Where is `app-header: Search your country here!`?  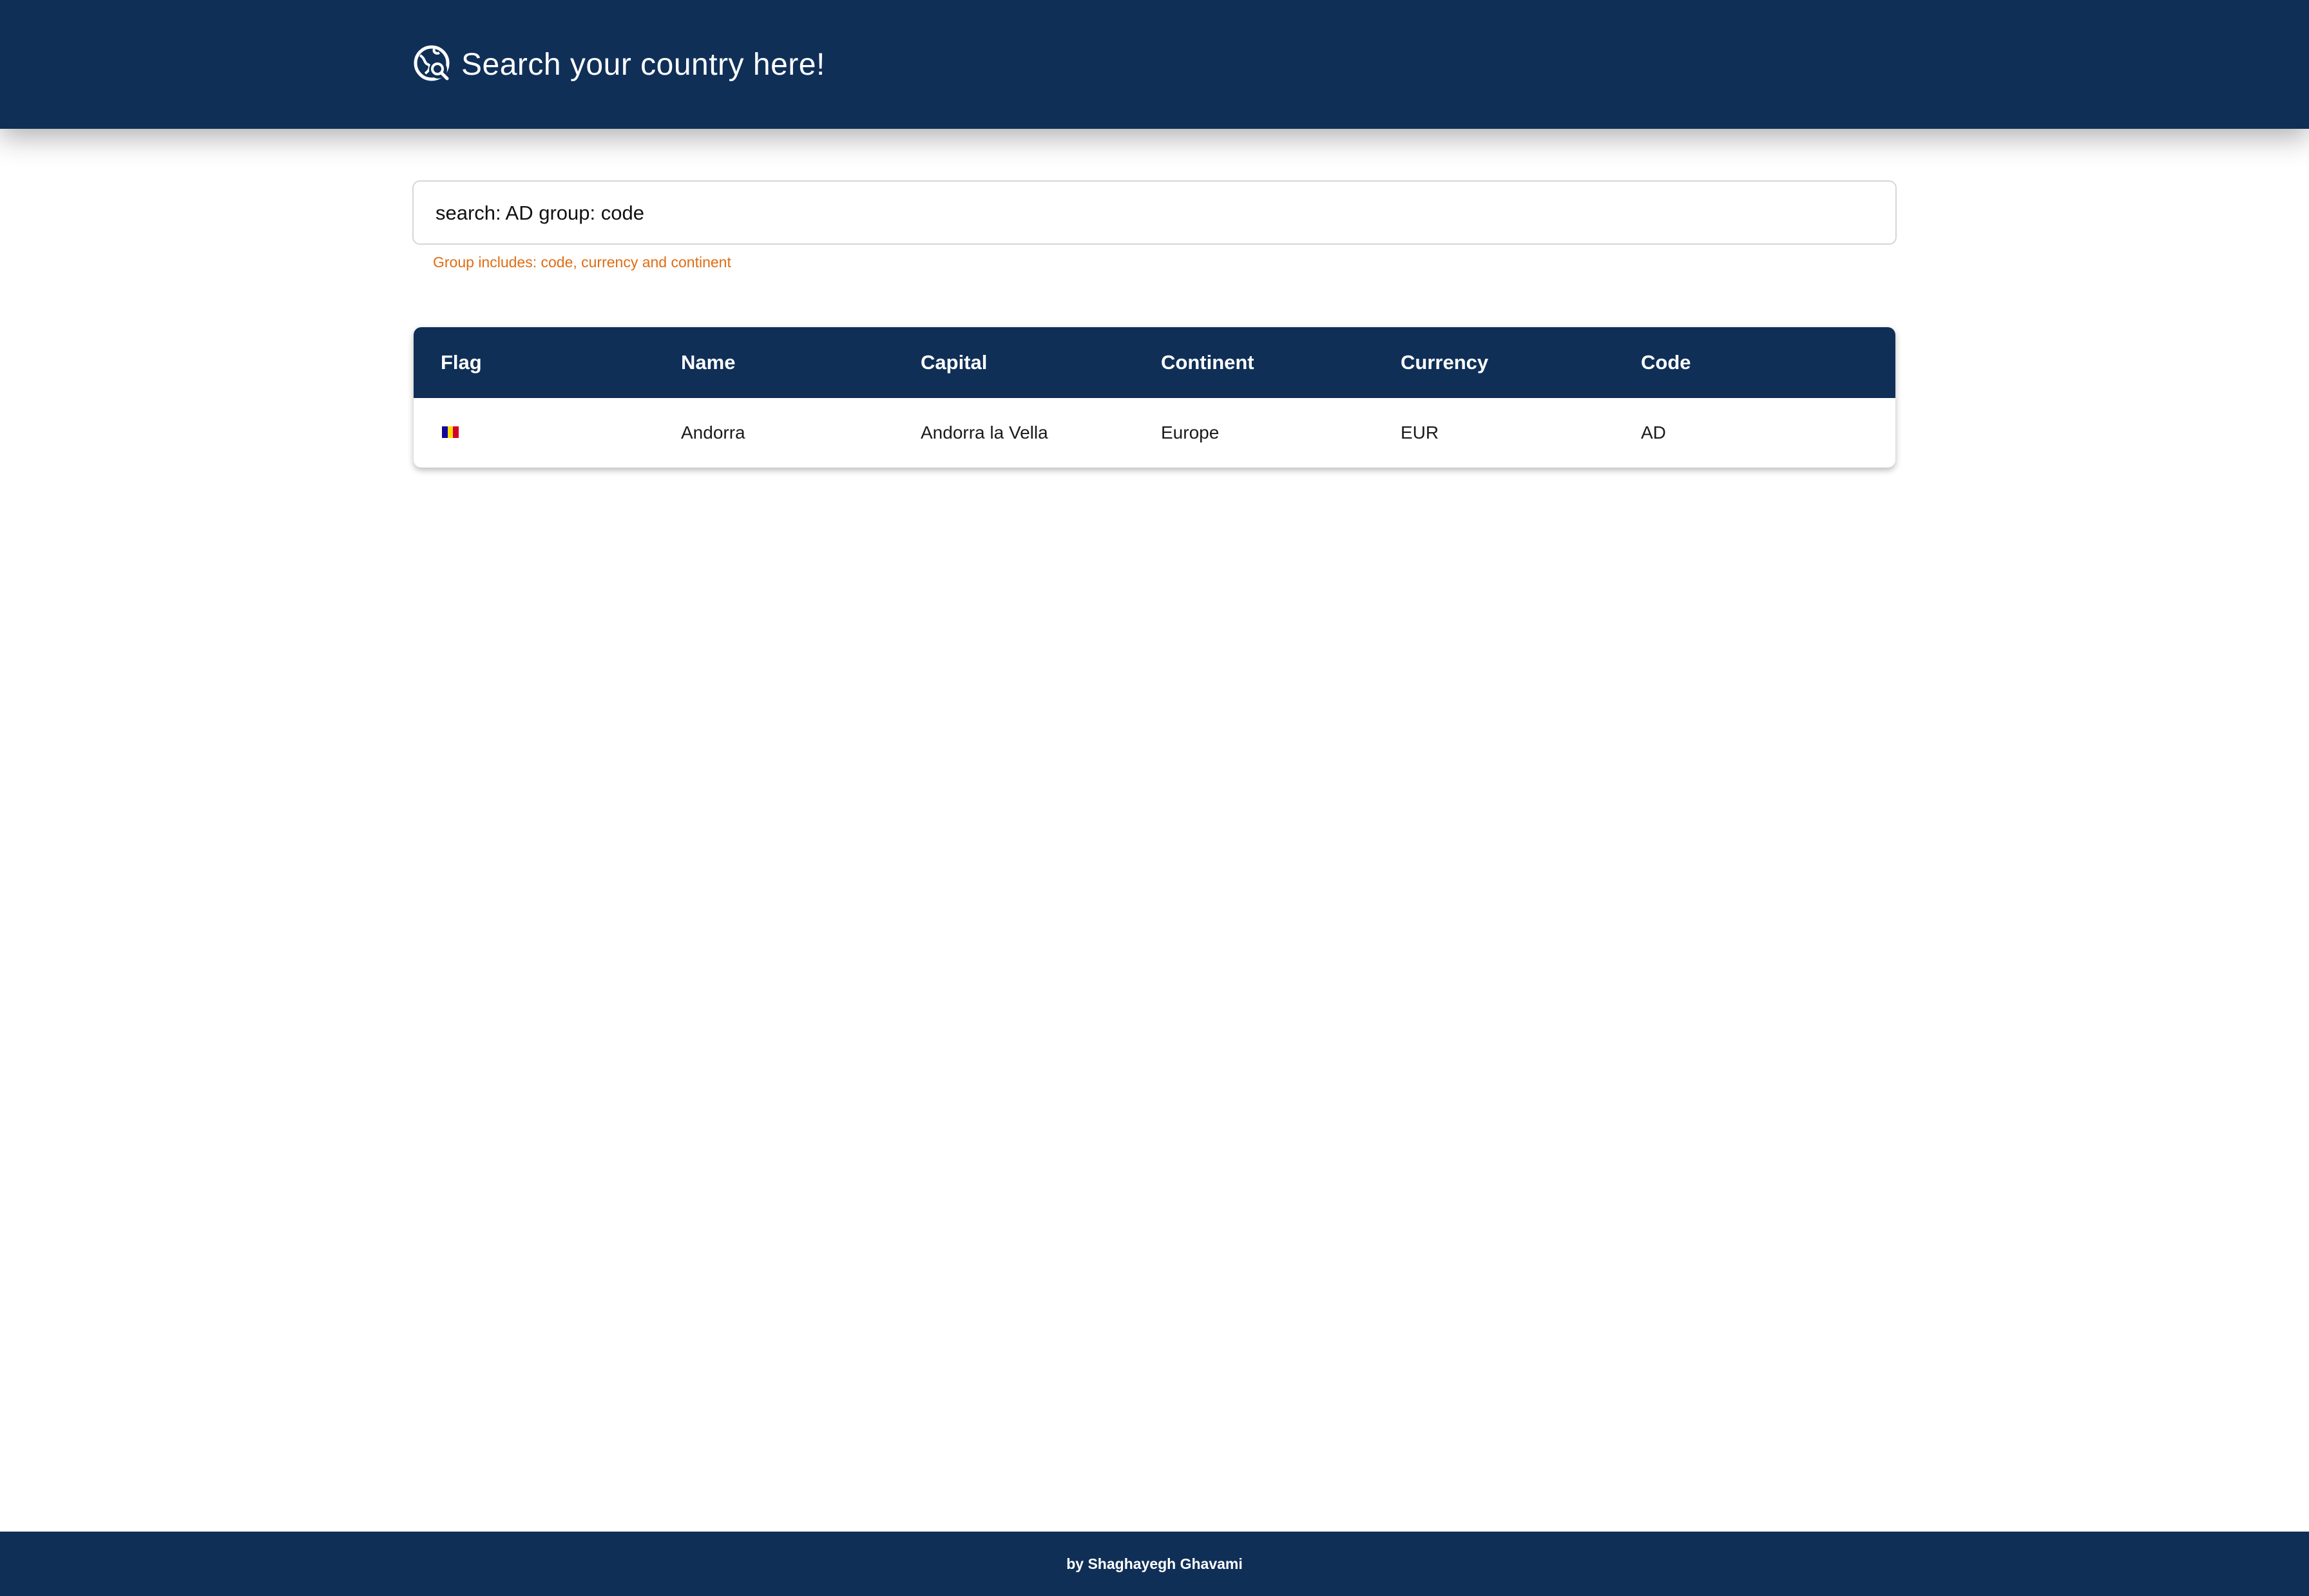
app-header: Search your country here! is located at coordinates (1154, 64).